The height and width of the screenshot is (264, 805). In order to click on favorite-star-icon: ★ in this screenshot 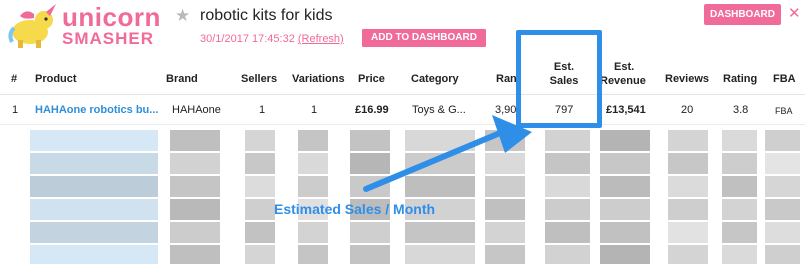, I will do `click(182, 16)`.